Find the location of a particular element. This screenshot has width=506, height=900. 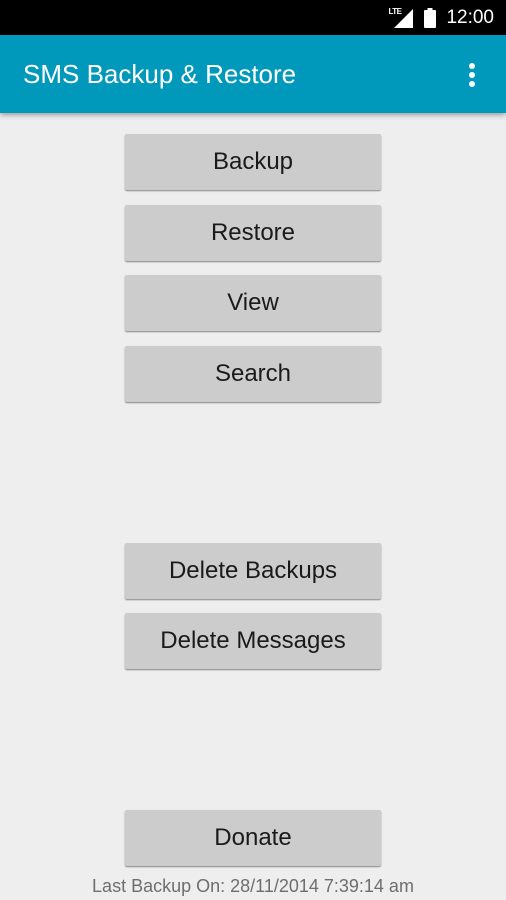

battery-icon is located at coordinates (430, 17).